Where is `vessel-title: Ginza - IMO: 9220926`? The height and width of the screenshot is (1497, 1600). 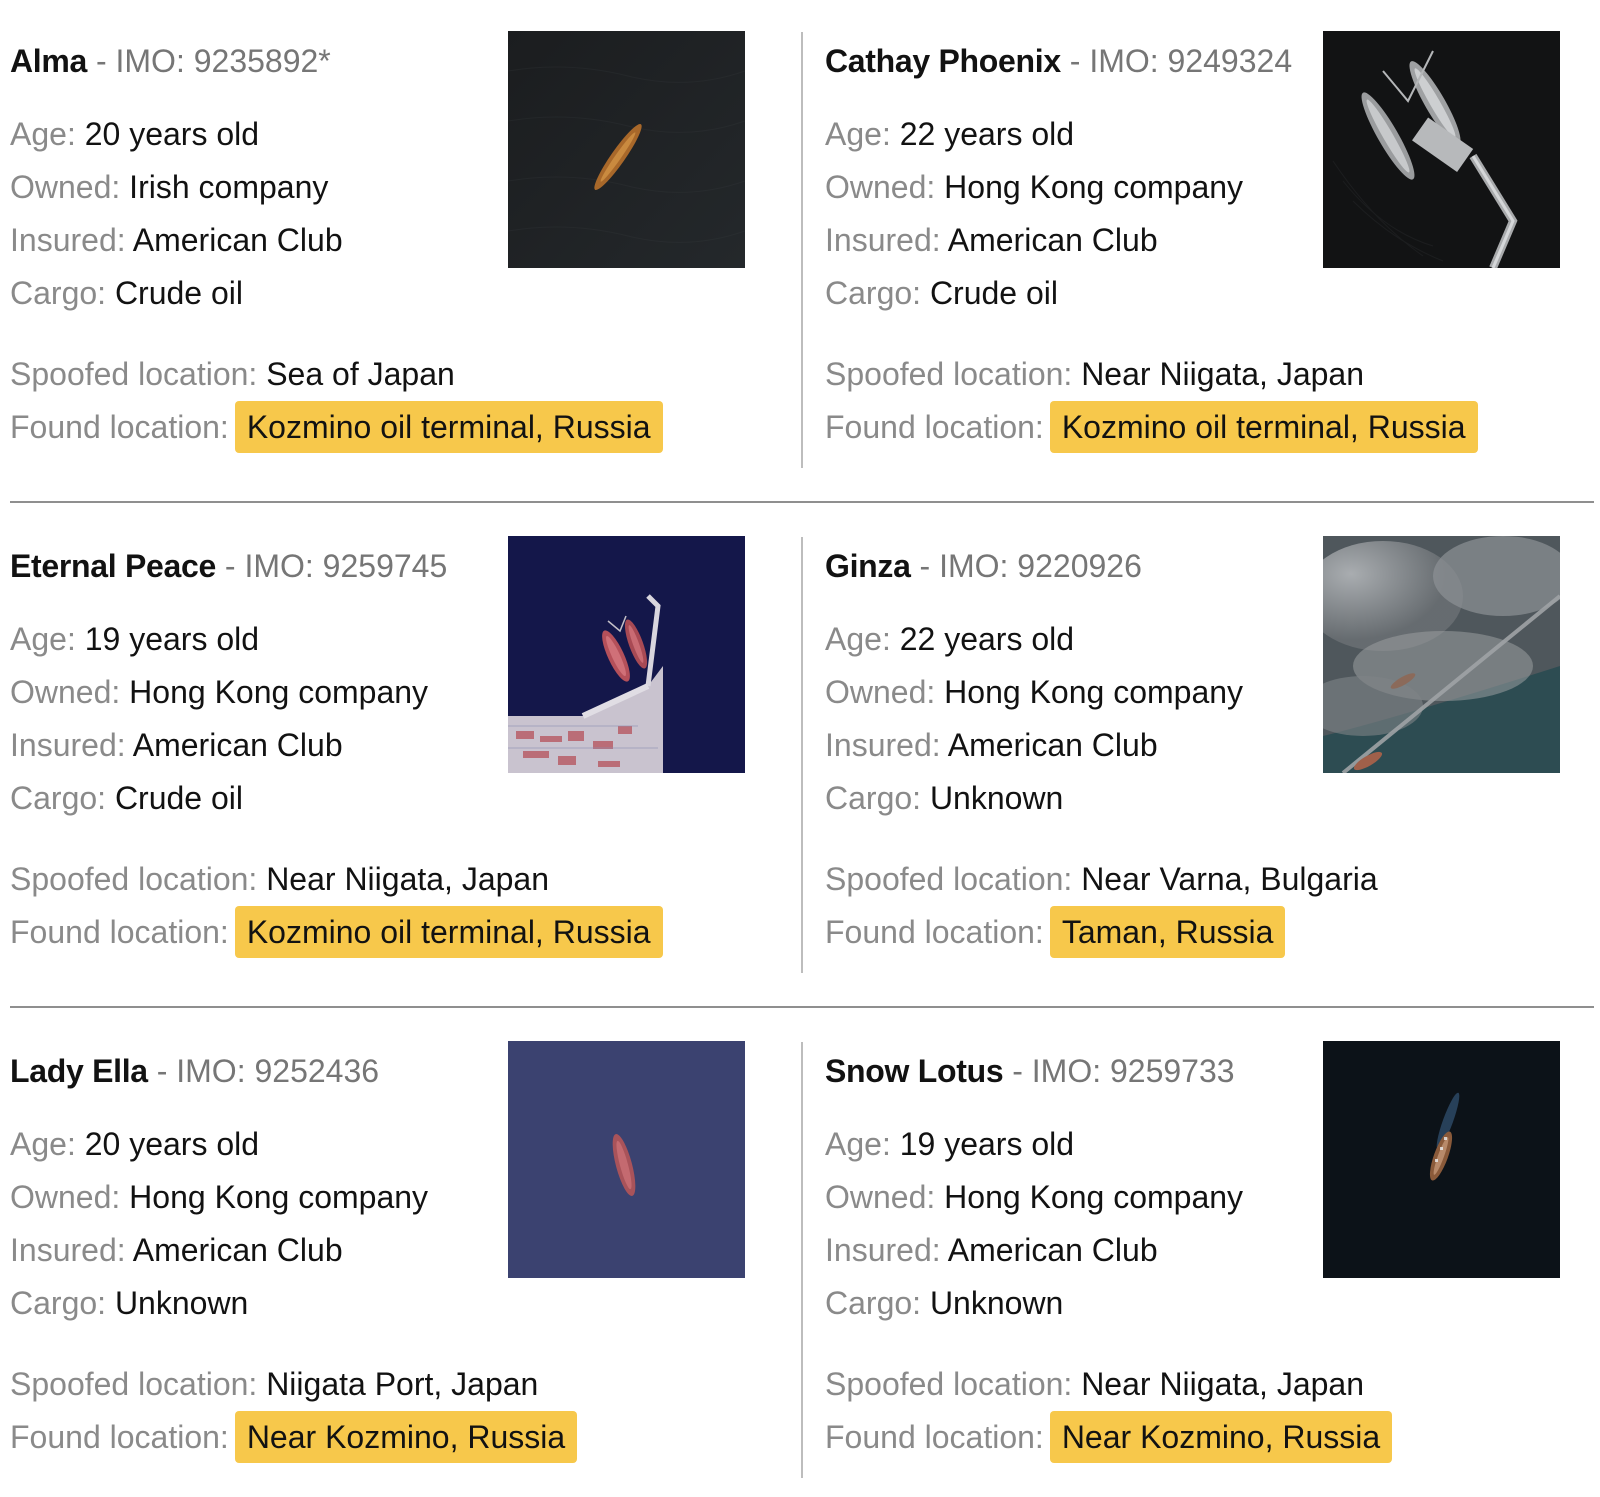 vessel-title: Ginza - IMO: 9220926 is located at coordinates (983, 566).